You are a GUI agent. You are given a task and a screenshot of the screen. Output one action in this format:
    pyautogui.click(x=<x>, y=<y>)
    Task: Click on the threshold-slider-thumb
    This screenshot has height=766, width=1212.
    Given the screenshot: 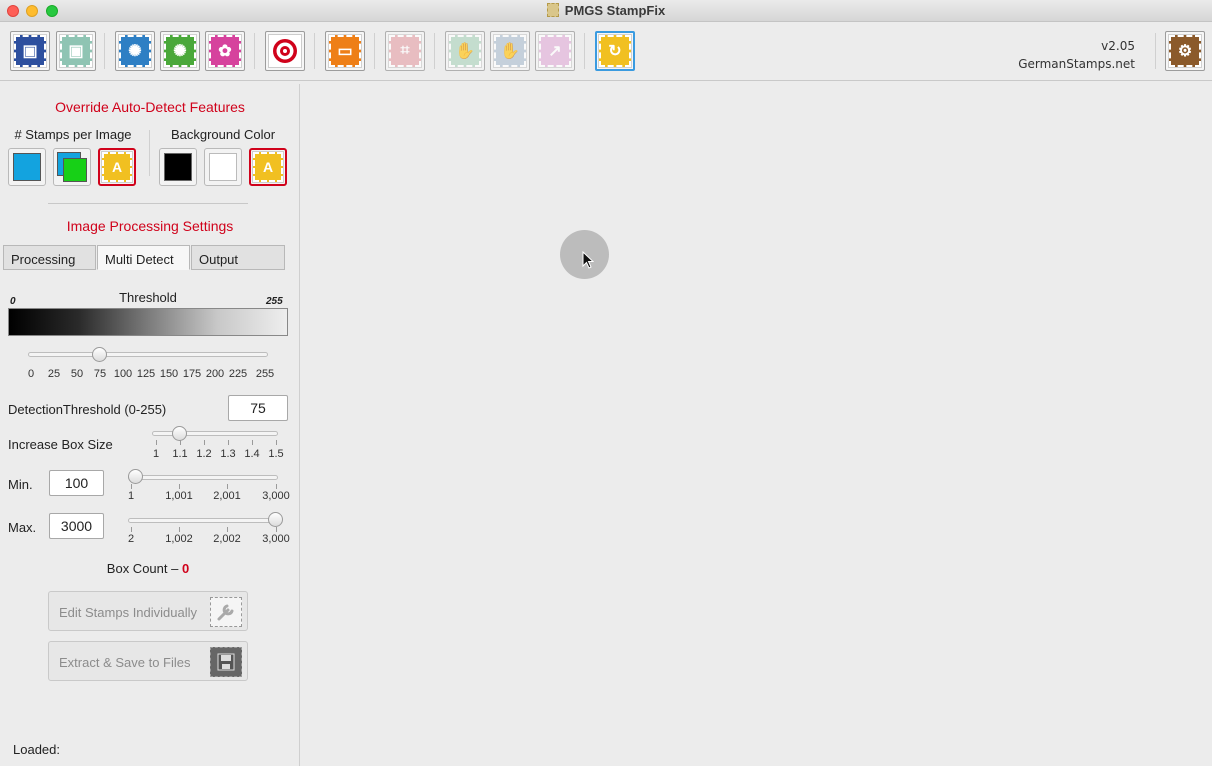 What is the action you would take?
    pyautogui.click(x=99, y=354)
    